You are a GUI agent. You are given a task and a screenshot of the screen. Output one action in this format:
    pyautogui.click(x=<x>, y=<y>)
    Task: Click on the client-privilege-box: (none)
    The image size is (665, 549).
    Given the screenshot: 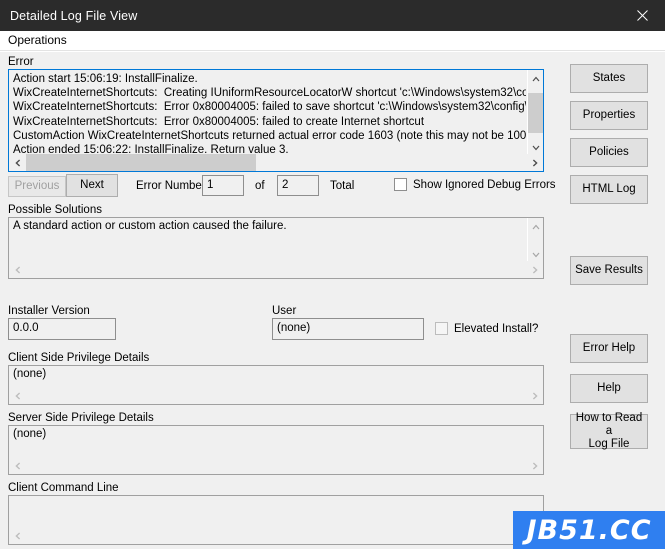 What is the action you would take?
    pyautogui.click(x=276, y=385)
    